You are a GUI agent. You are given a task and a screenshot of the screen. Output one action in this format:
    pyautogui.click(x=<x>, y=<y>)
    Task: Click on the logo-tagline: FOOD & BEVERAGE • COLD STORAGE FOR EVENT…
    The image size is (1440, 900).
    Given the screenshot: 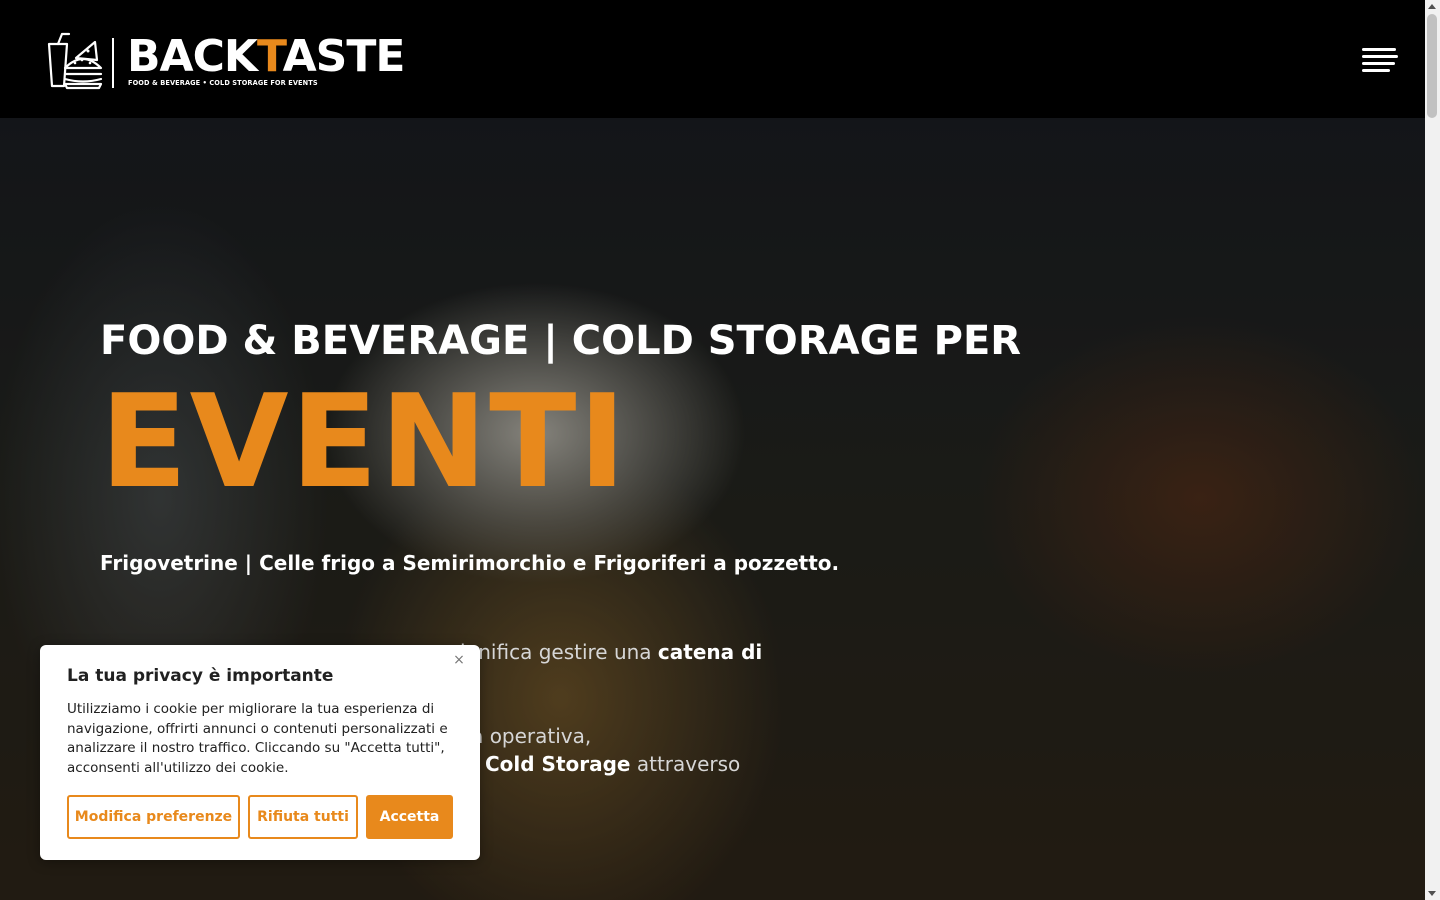 What is the action you would take?
    pyautogui.click(x=223, y=83)
    